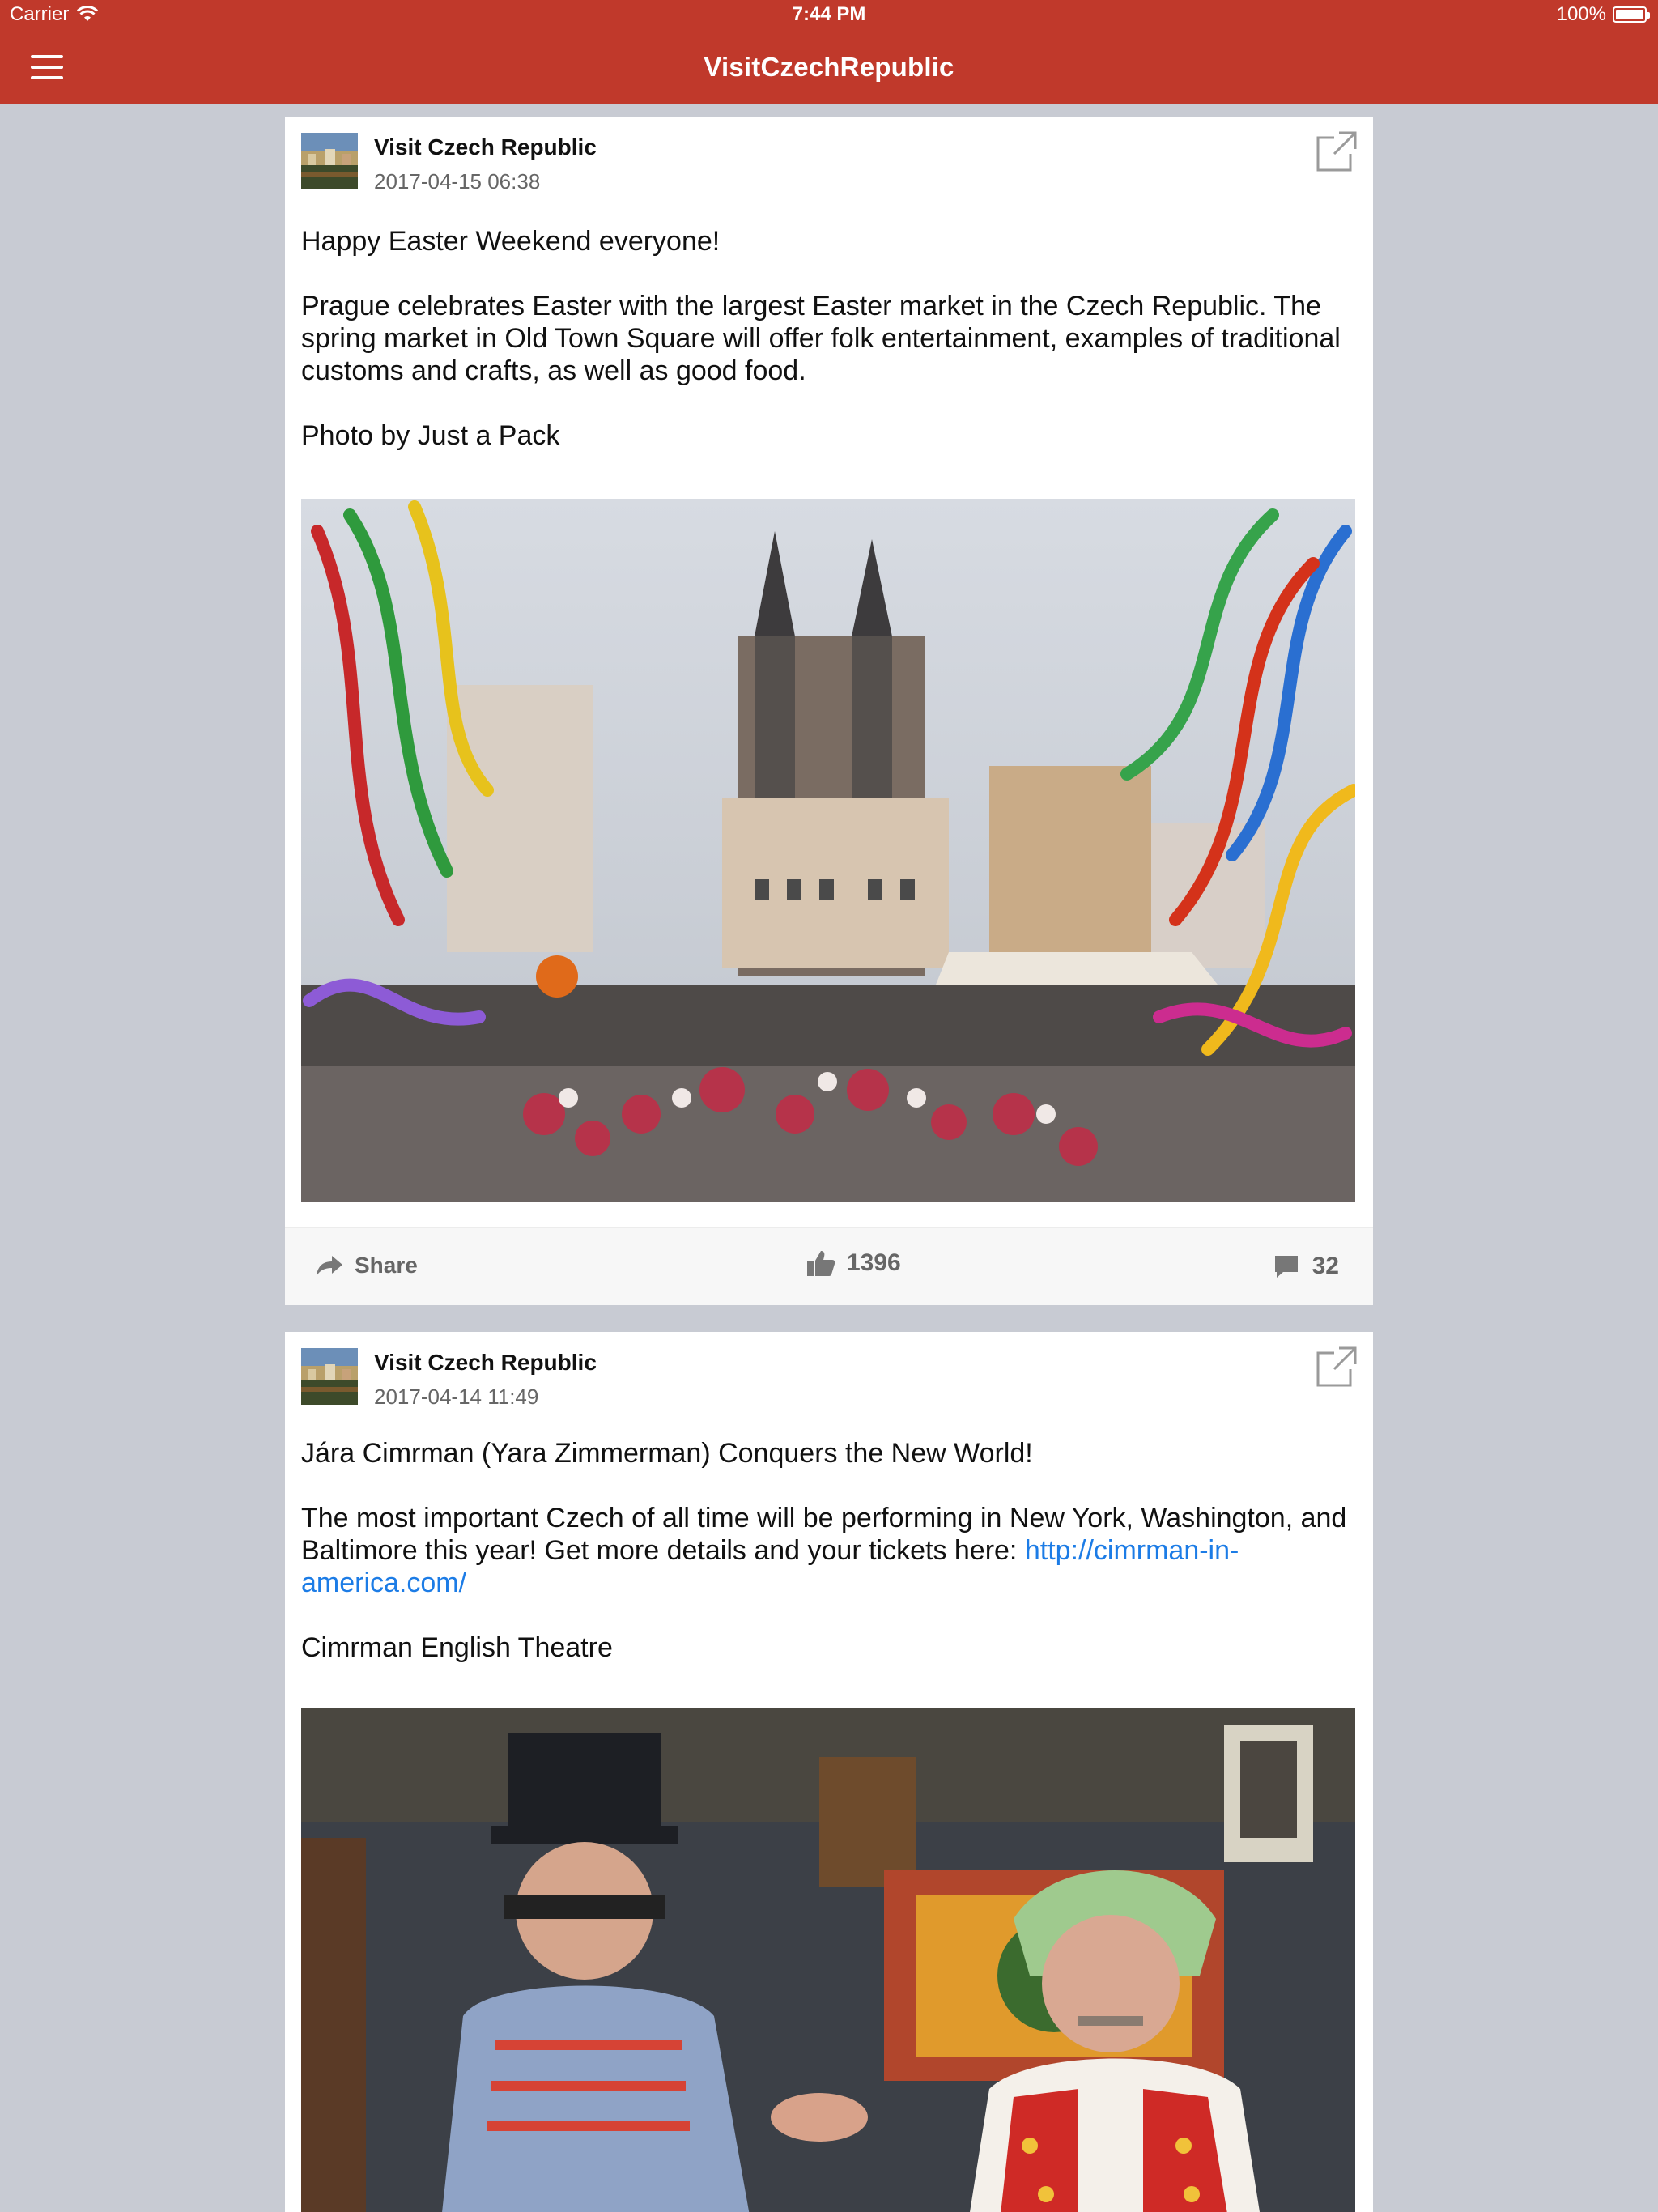 The height and width of the screenshot is (2212, 1658). Describe the element at coordinates (821, 1263) in the screenshot. I see `thumbs-up-icon` at that location.